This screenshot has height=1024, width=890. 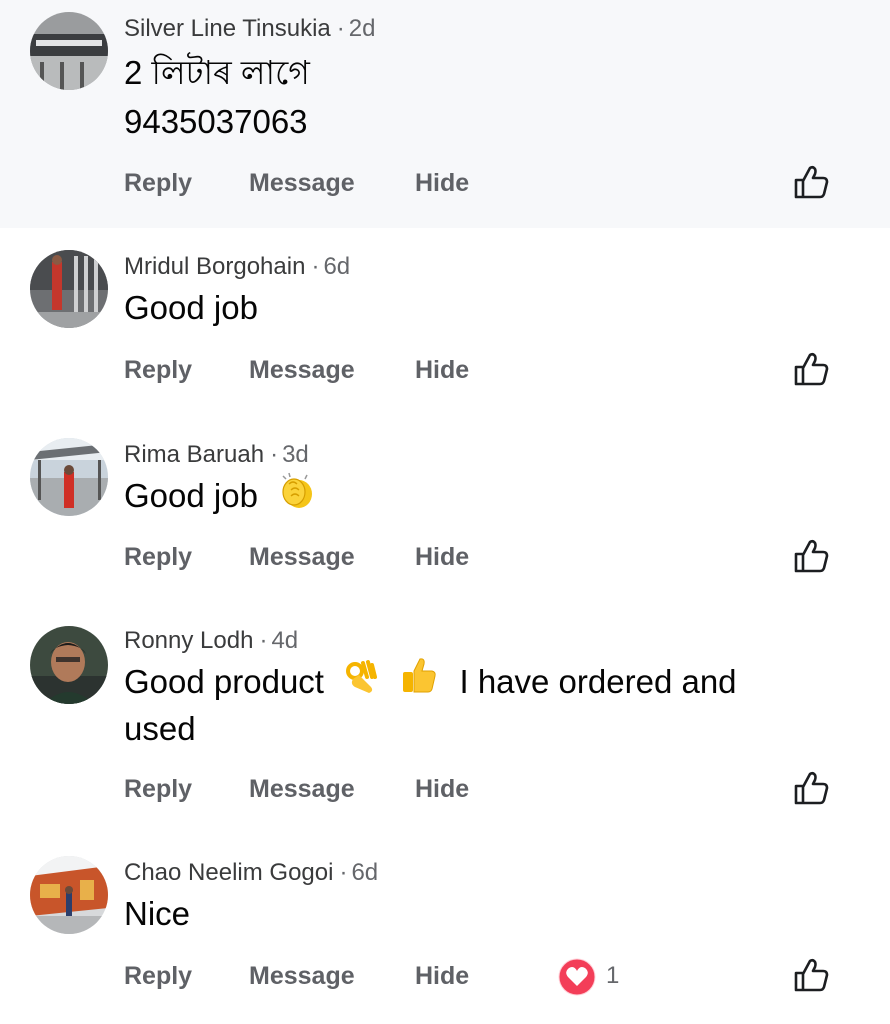 What do you see at coordinates (216, 121) in the screenshot?
I see `comment-text-line: 9435037063` at bounding box center [216, 121].